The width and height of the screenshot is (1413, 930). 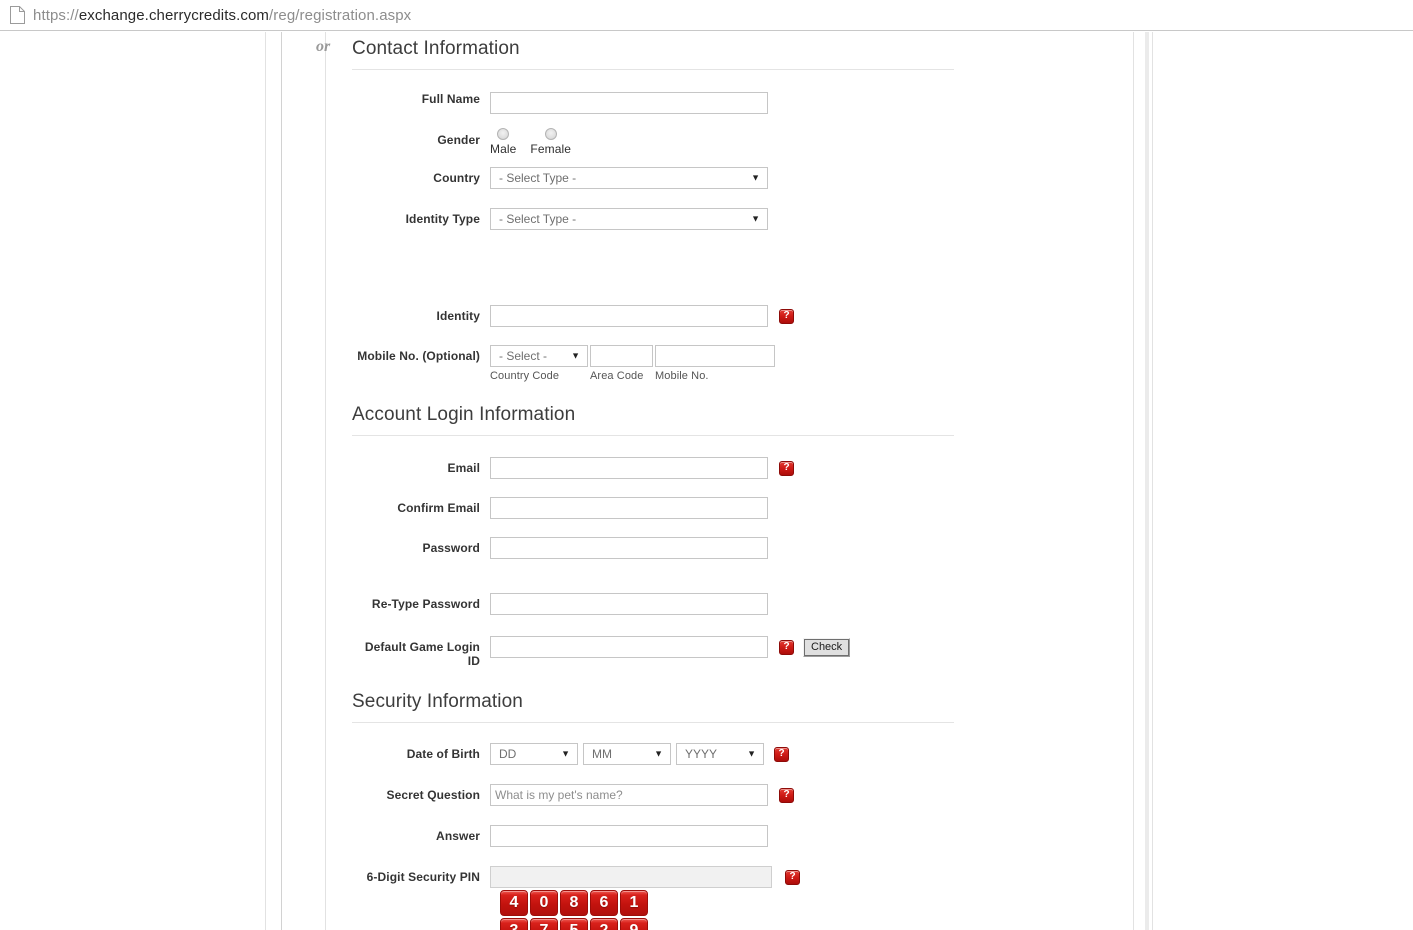 I want to click on default-game-login-id-input, so click(x=629, y=647).